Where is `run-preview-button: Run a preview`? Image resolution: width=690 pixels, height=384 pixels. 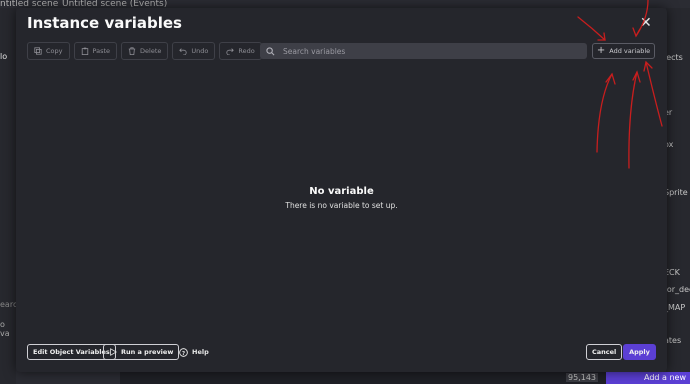
run-preview-button: Run a preview is located at coordinates (141, 352).